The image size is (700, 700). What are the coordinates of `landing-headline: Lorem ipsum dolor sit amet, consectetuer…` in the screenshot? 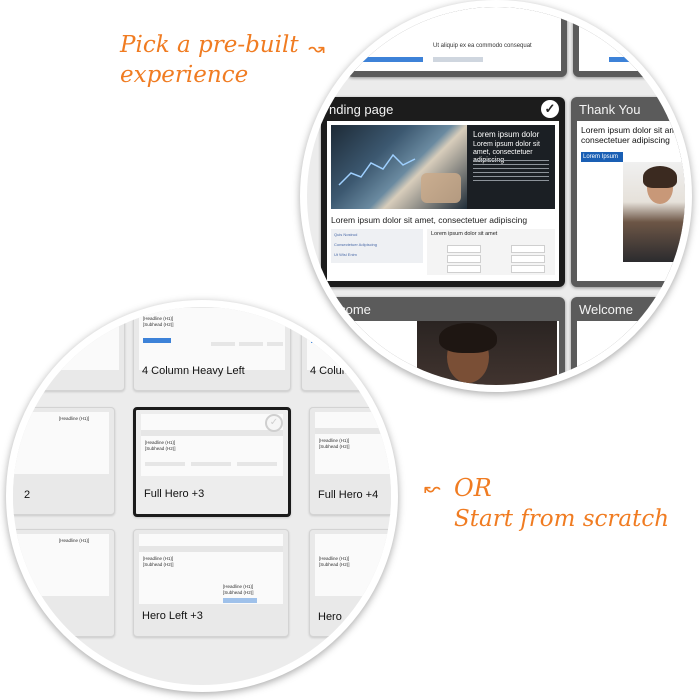 It's located at (429, 220).